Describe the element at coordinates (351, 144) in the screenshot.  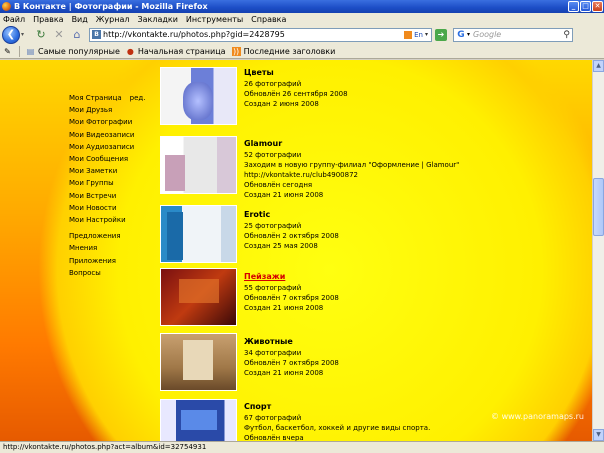
I see `album-title: Glamour` at that location.